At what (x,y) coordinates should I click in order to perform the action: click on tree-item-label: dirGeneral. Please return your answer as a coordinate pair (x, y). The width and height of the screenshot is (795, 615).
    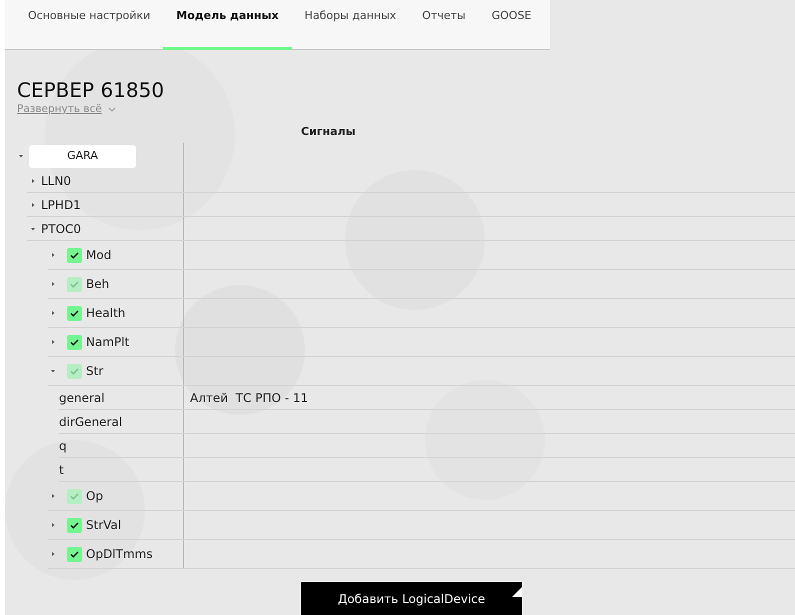
    Looking at the image, I should click on (90, 421).